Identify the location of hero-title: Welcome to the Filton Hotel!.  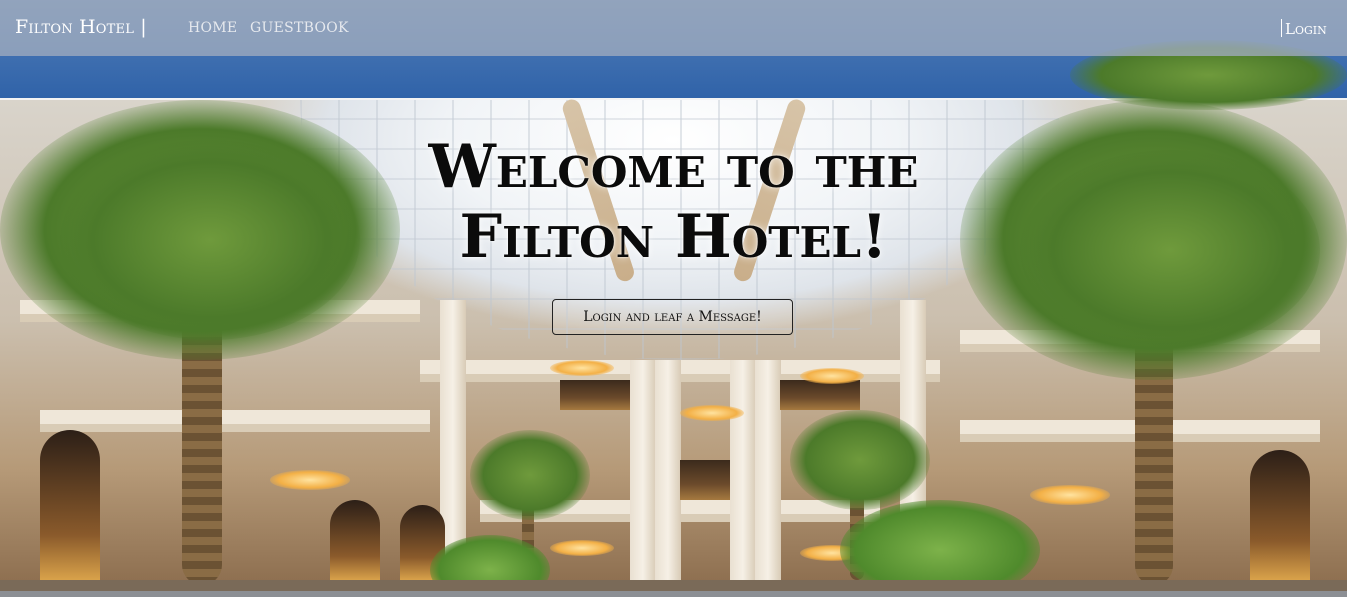
(673, 202).